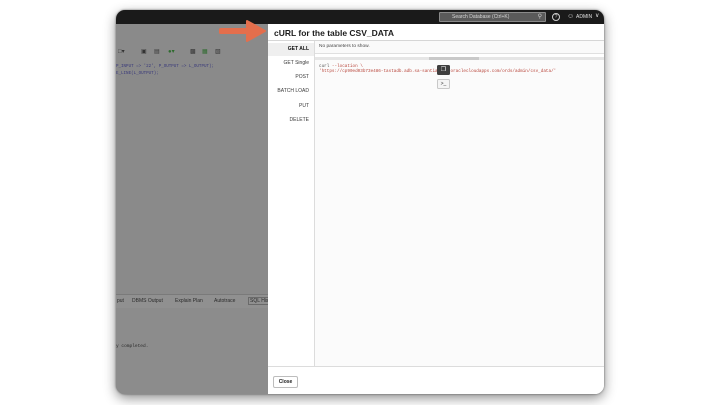 Image resolution: width=720 pixels, height=405 pixels. I want to click on code-line: E_LINE(L_OUTPUT);, so click(137, 74).